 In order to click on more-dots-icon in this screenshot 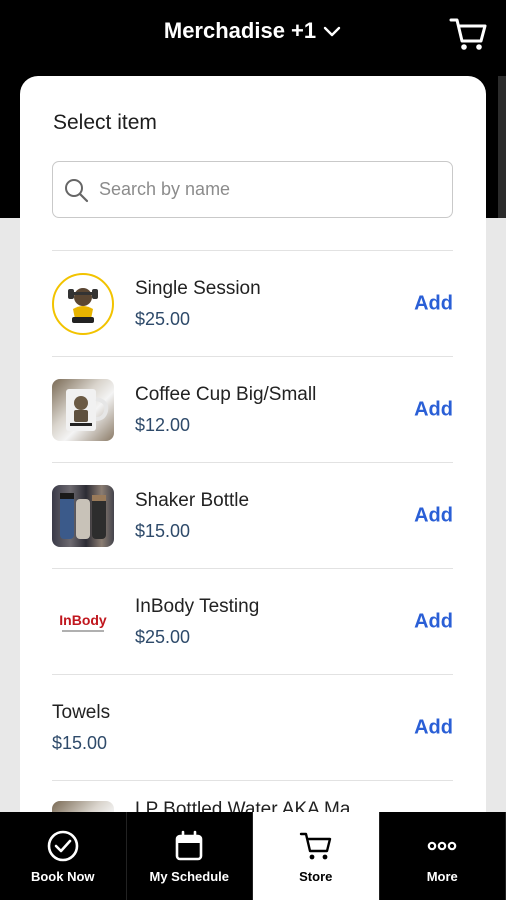, I will do `click(442, 845)`.